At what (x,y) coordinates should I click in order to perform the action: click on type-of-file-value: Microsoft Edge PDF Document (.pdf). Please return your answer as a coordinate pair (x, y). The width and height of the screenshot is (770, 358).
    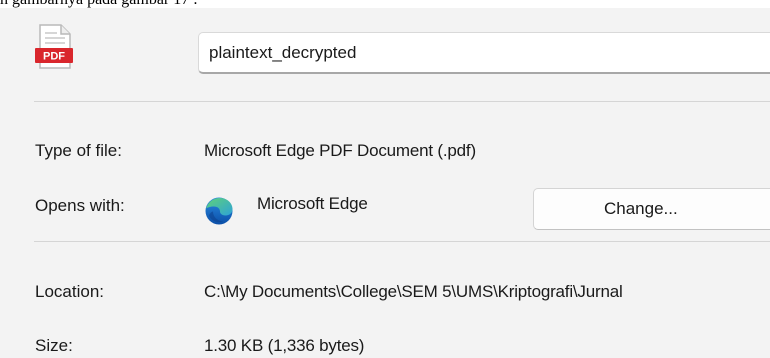
    Looking at the image, I should click on (340, 150).